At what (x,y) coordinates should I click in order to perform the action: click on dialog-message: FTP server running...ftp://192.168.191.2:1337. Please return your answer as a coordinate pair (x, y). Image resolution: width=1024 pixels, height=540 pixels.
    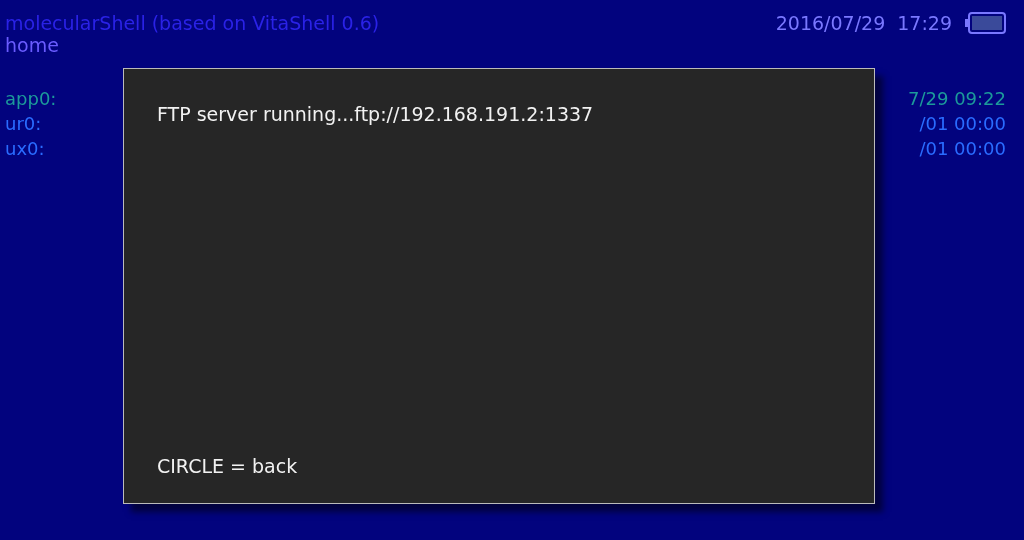
    Looking at the image, I should click on (376, 114).